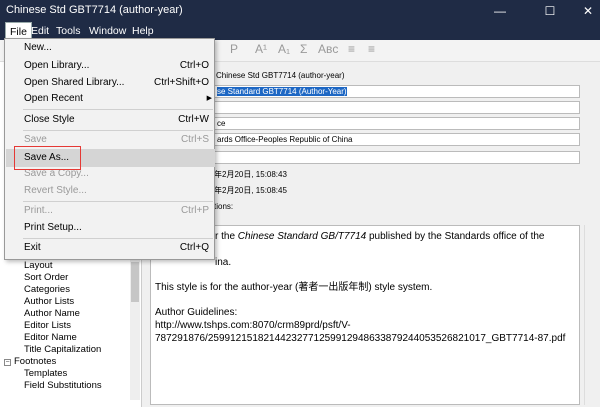  I want to click on tree-item-title-capitalization: Title Capitalization, so click(62, 349).